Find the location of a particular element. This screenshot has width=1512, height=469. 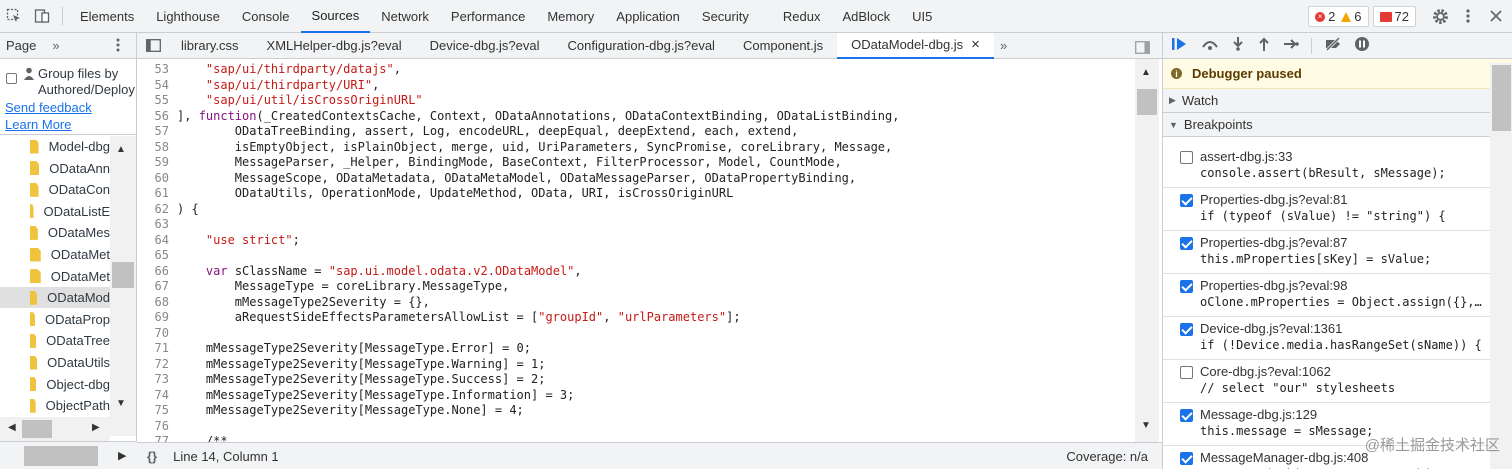

panel-tab-sources: Sources is located at coordinates (335, 16).